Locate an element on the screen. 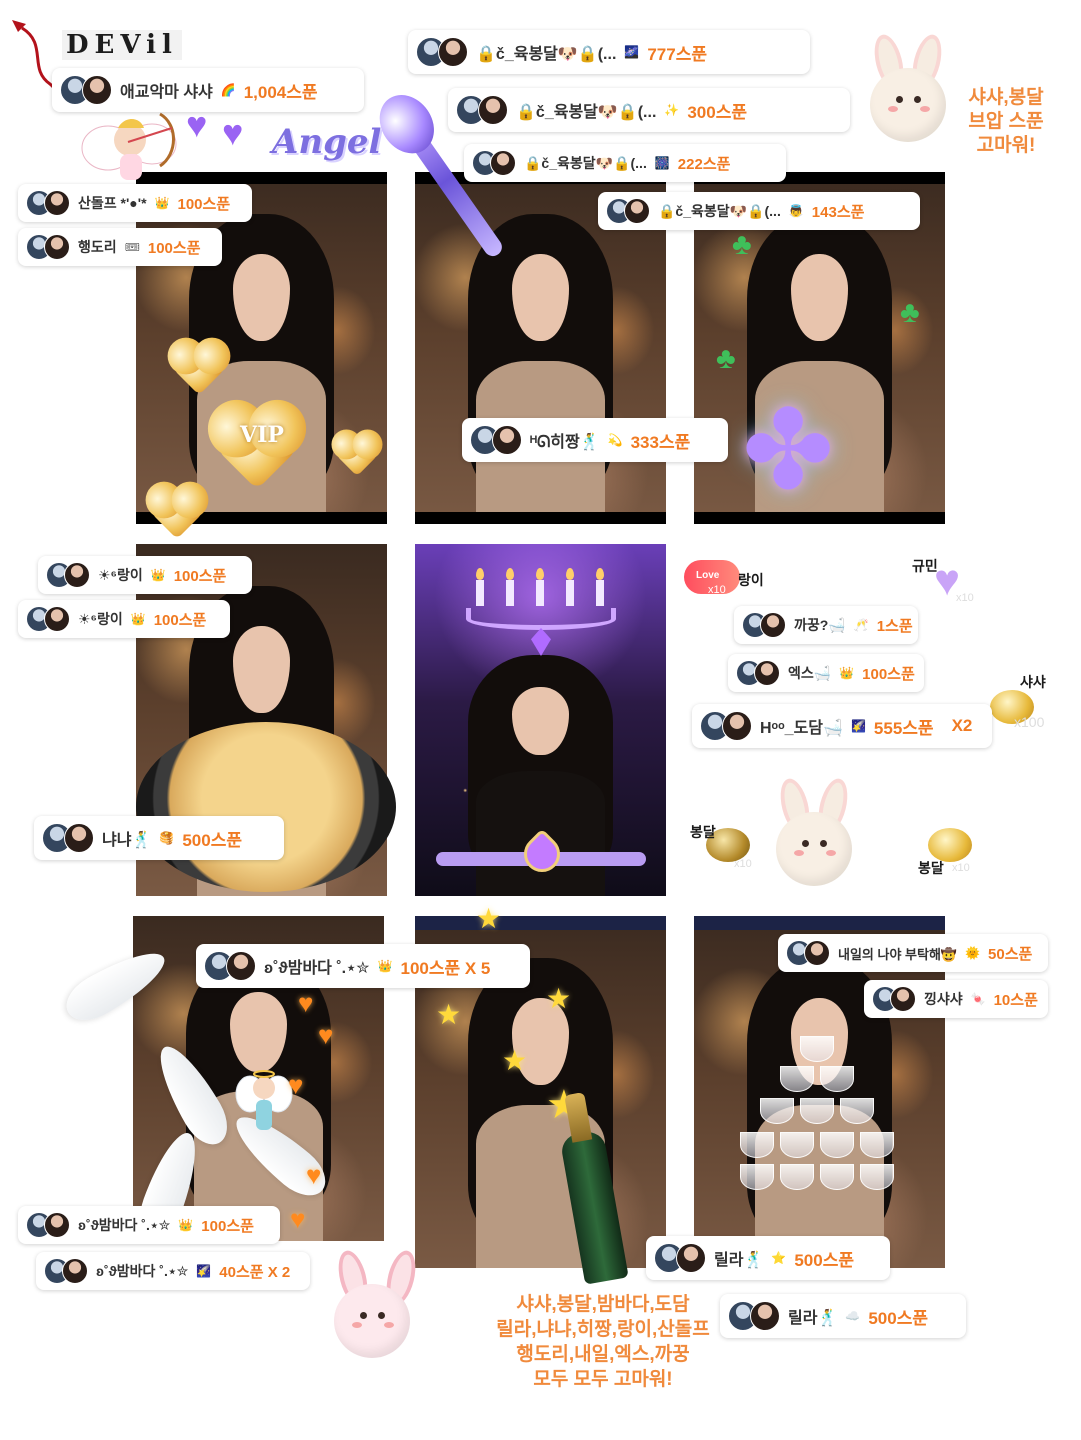 The width and height of the screenshot is (1081, 1440). sticker-name-shasha: 샤샤 is located at coordinates (1033, 682).